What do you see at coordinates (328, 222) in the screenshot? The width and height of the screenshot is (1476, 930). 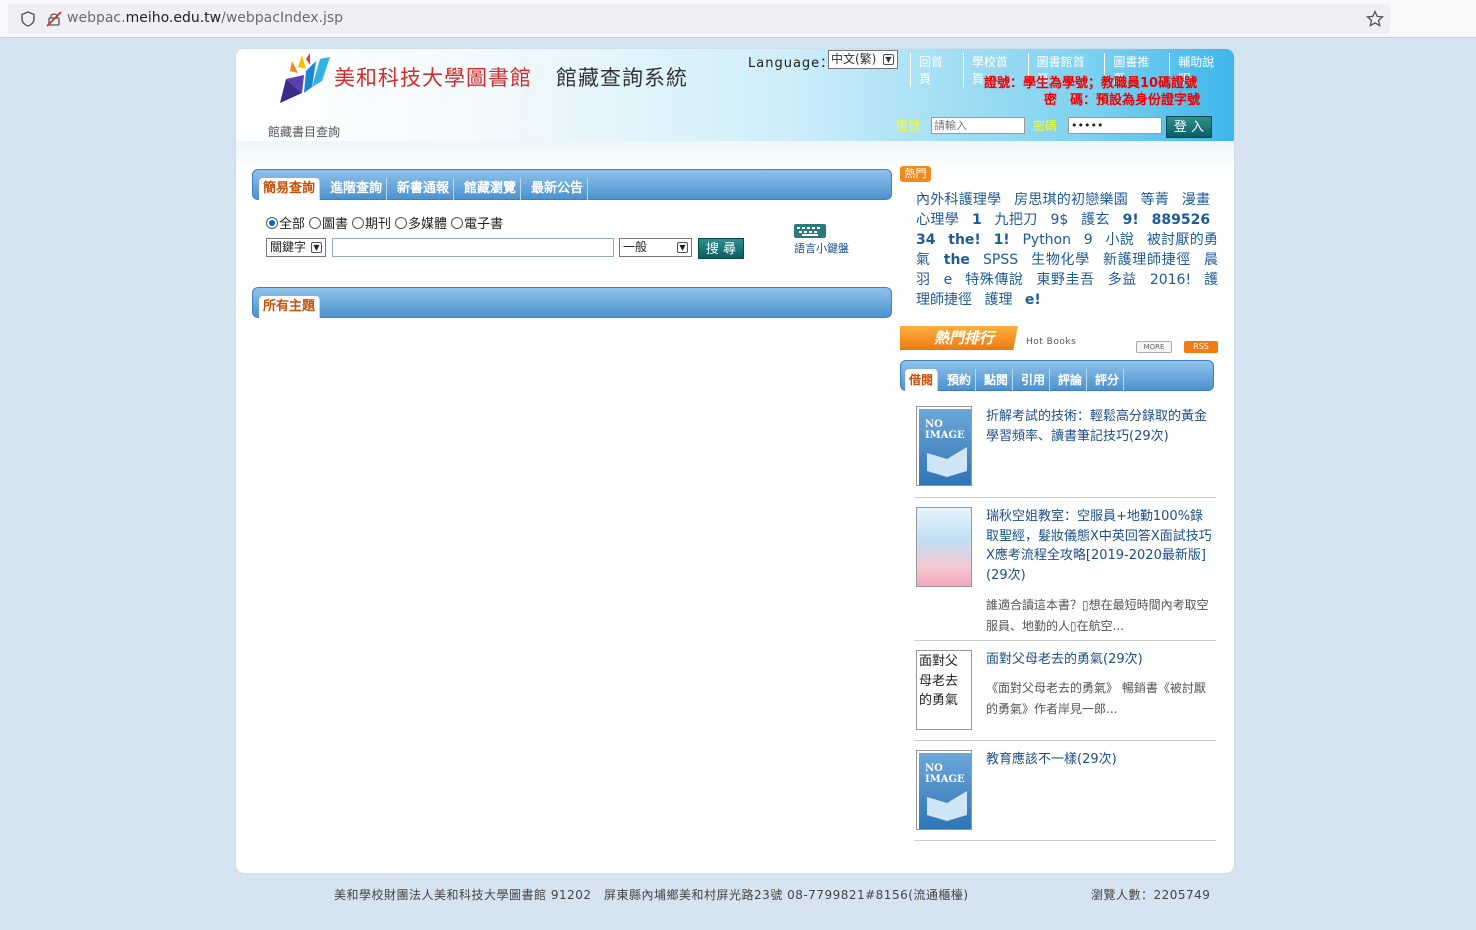 I see `radio-books: 圖書` at bounding box center [328, 222].